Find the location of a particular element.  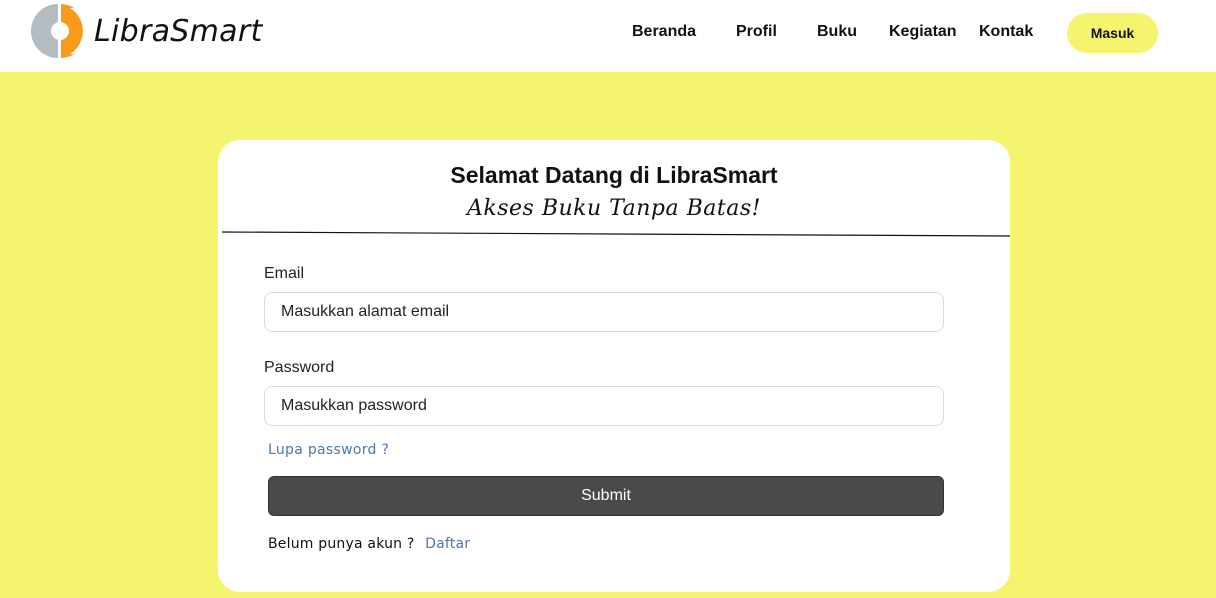

forgot-password-link: Lupa password ? is located at coordinates (328, 450).